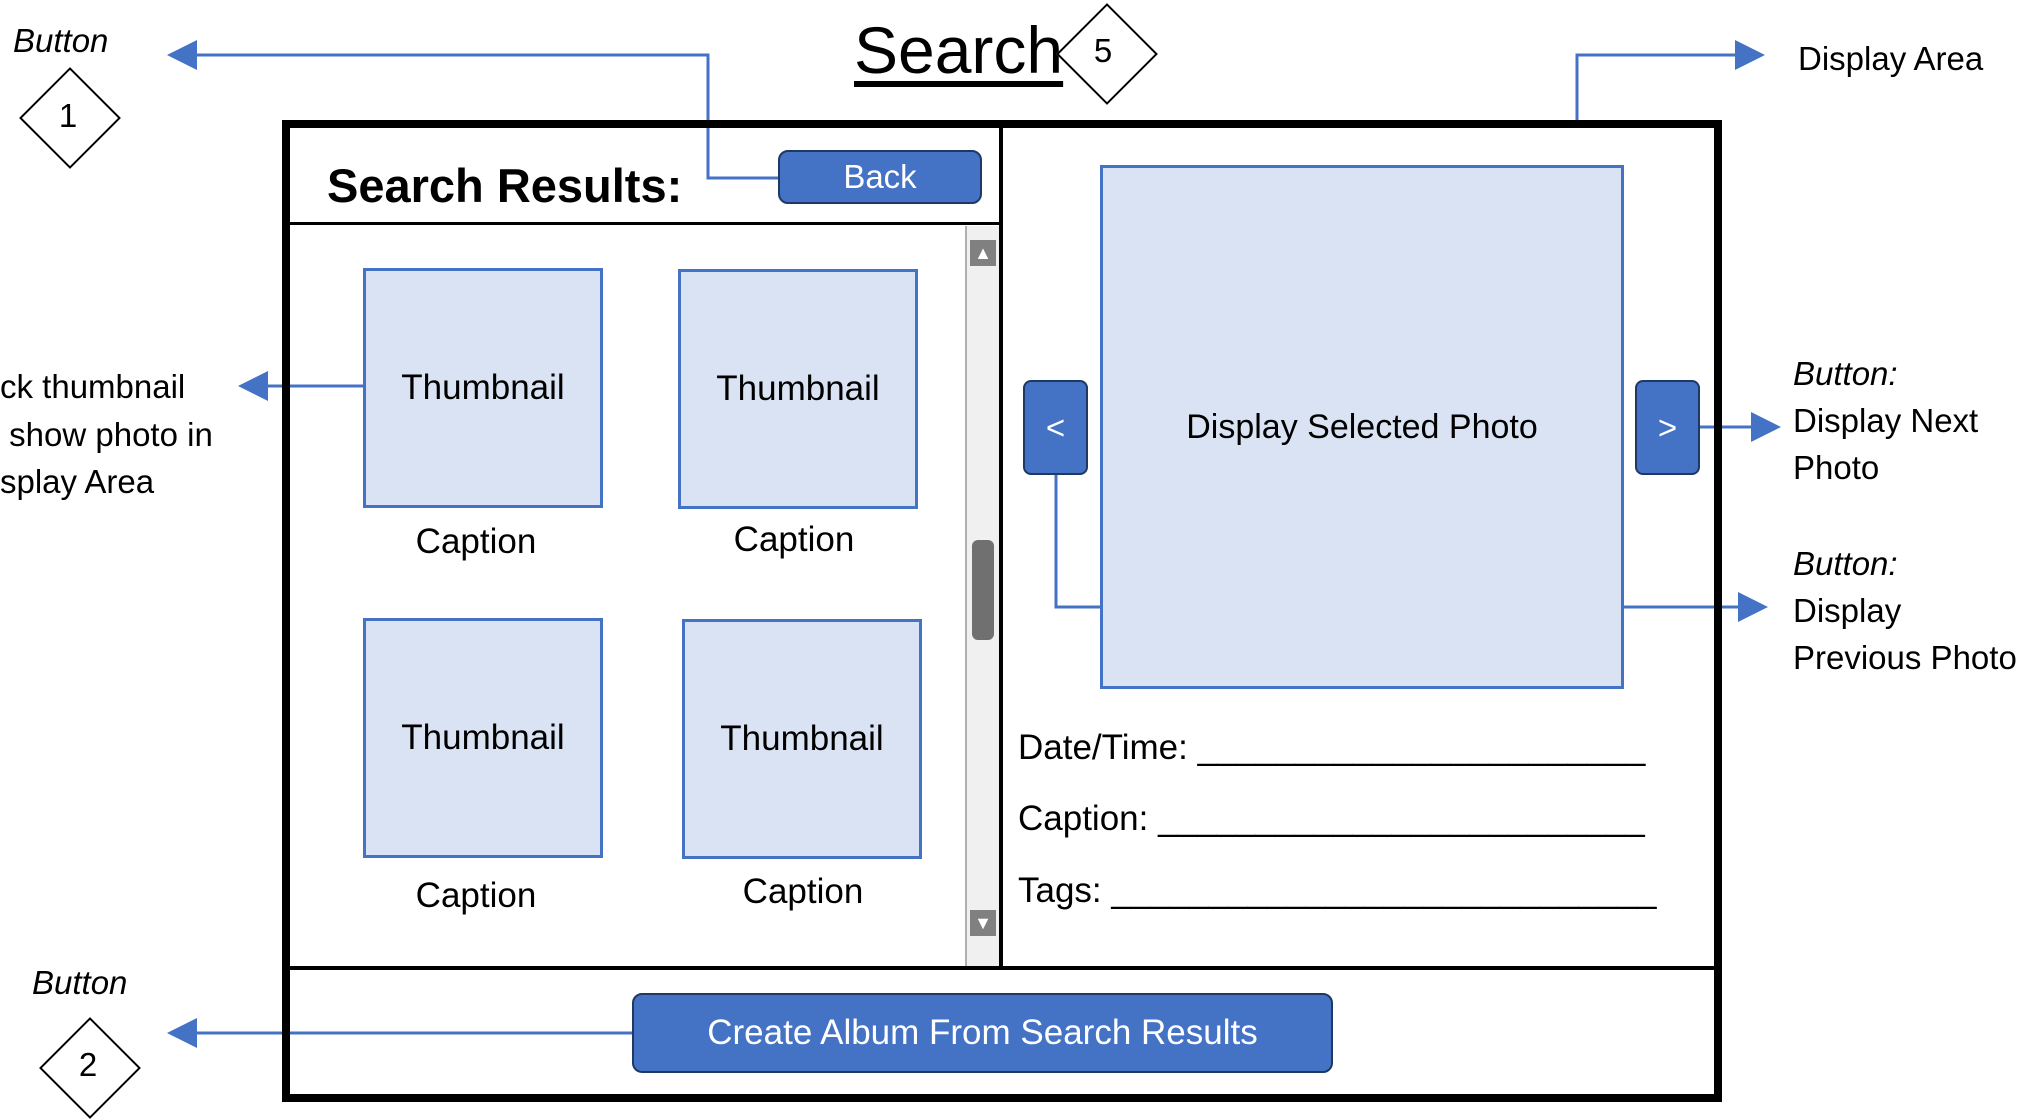 Image resolution: width=2041 pixels, height=1119 pixels. What do you see at coordinates (1337, 890) in the screenshot?
I see `tags-field: Tags: ____________________________` at bounding box center [1337, 890].